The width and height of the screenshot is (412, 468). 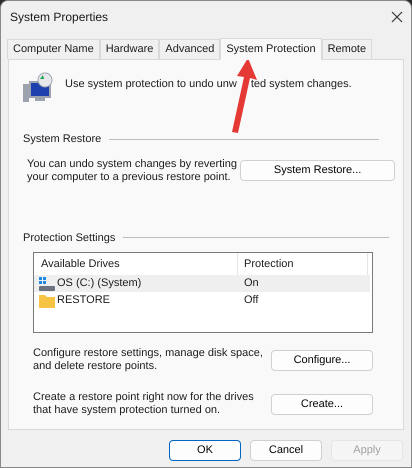 I want to click on protection-status: Off, so click(x=250, y=300).